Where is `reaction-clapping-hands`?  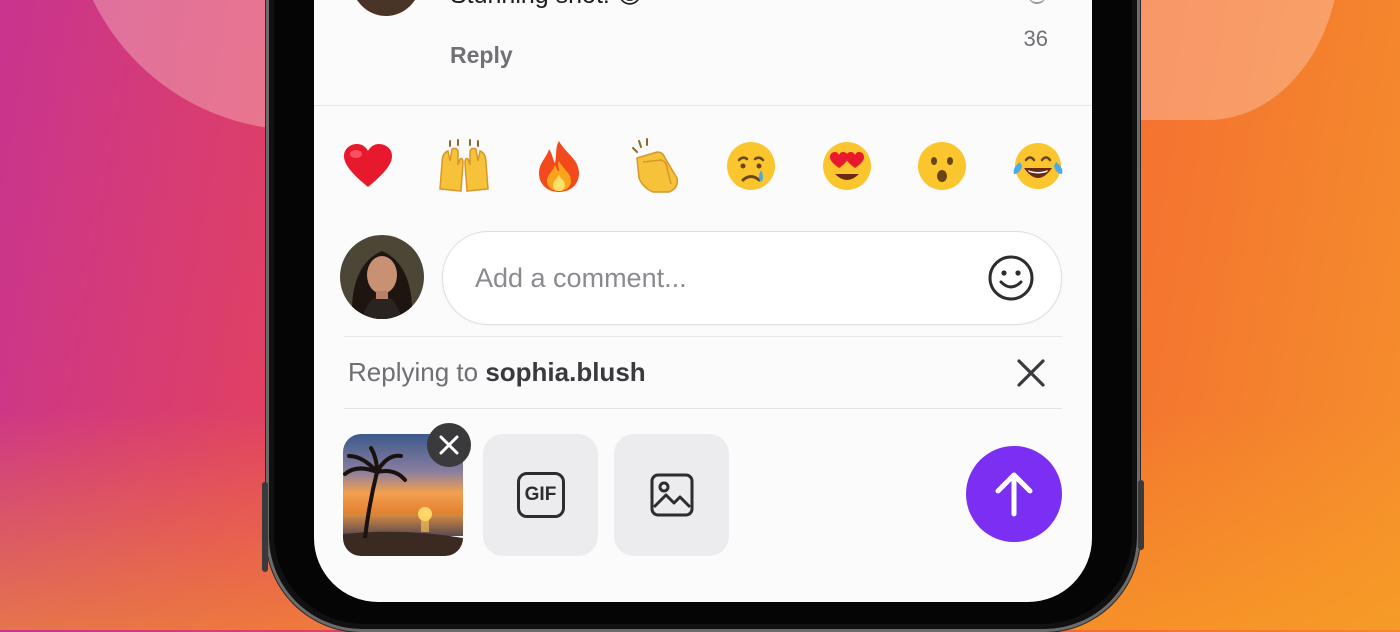
reaction-clapping-hands is located at coordinates (655, 166).